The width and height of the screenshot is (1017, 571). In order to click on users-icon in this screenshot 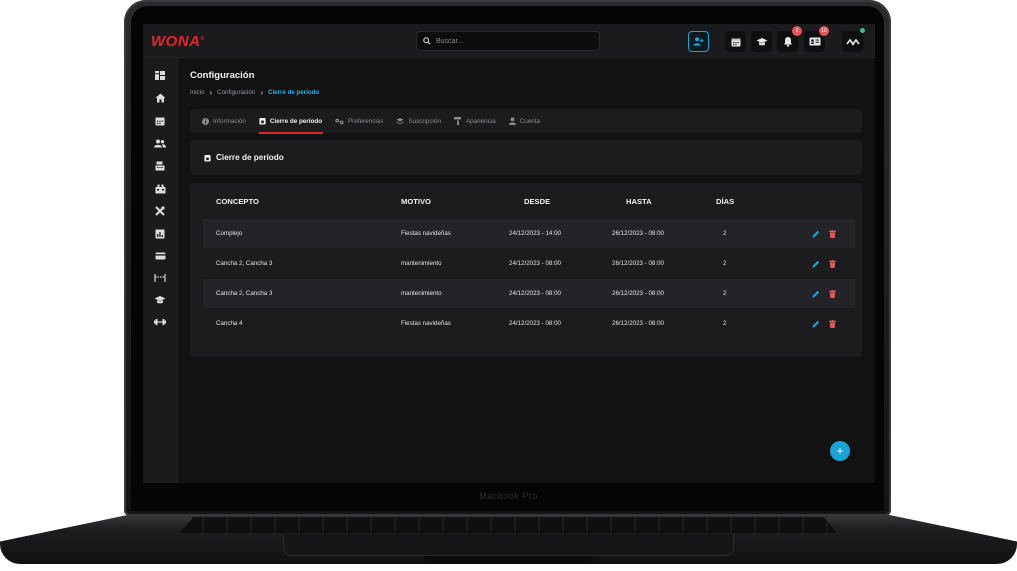, I will do `click(160, 143)`.